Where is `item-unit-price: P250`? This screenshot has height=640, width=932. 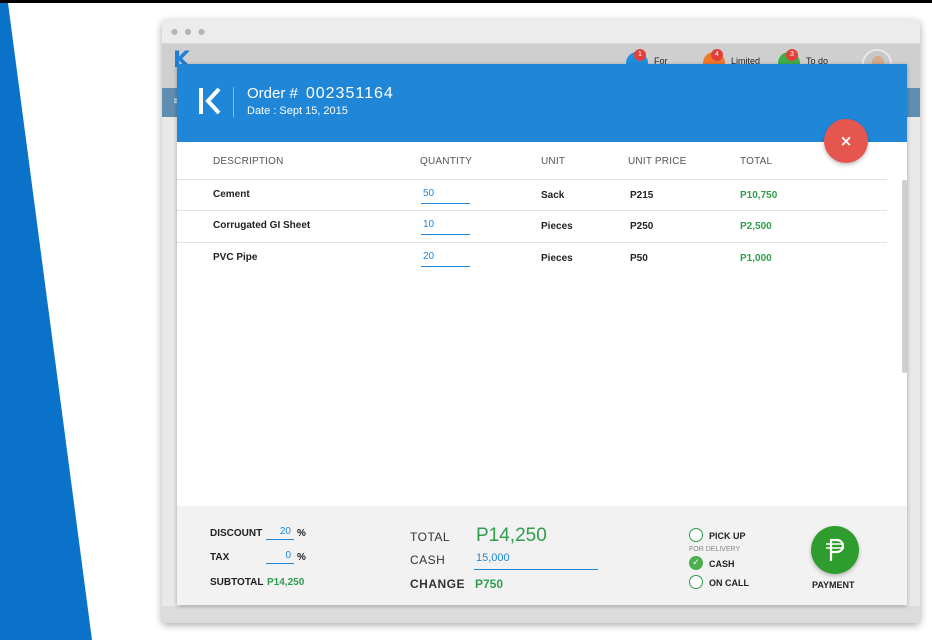 item-unit-price: P250 is located at coordinates (642, 226).